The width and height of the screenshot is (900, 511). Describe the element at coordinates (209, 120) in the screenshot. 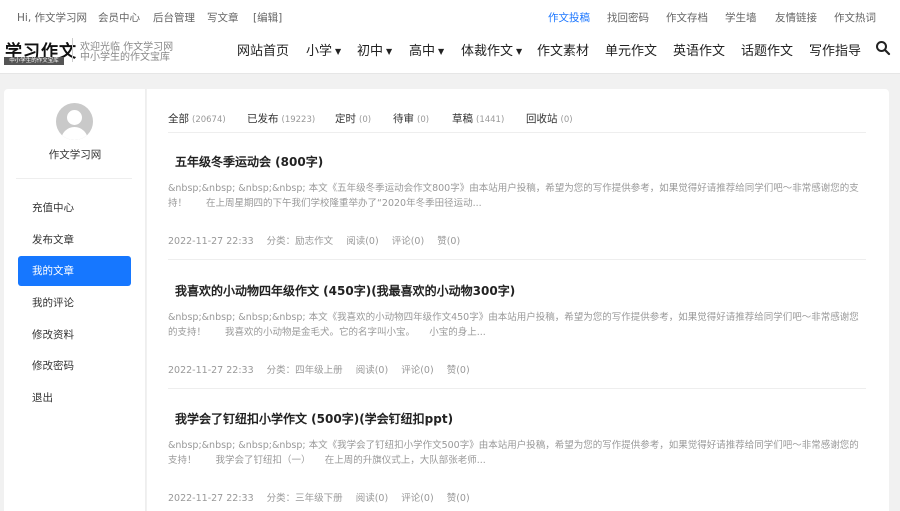

I see `tab-count: (20674)` at that location.